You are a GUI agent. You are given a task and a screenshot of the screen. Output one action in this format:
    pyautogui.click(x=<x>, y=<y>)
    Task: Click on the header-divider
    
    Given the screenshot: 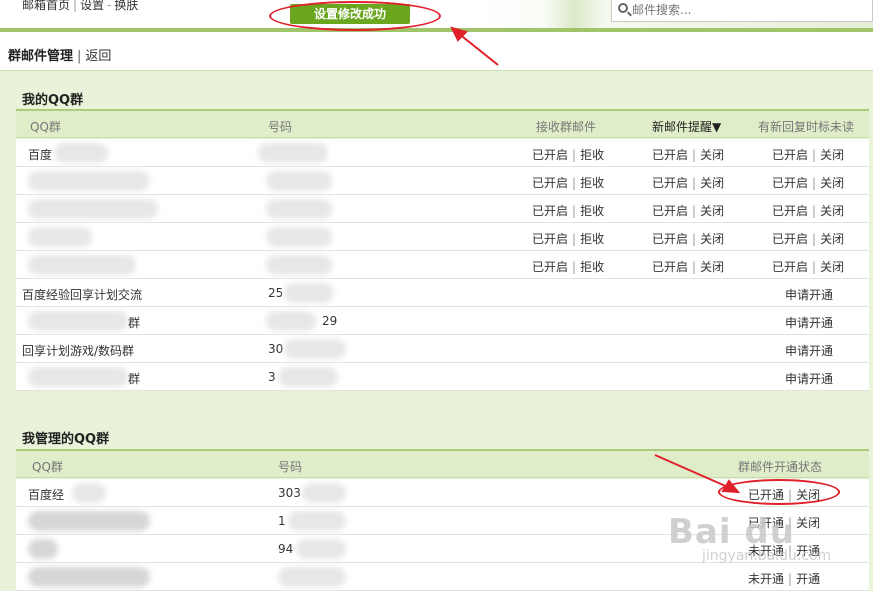 What is the action you would take?
    pyautogui.click(x=436, y=30)
    